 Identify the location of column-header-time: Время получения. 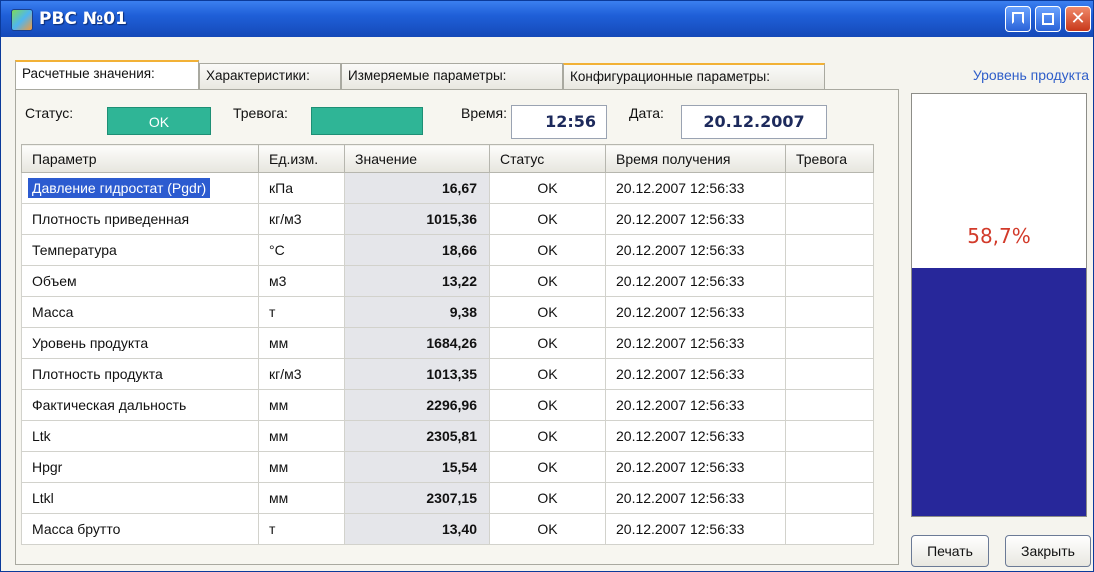
(695, 158).